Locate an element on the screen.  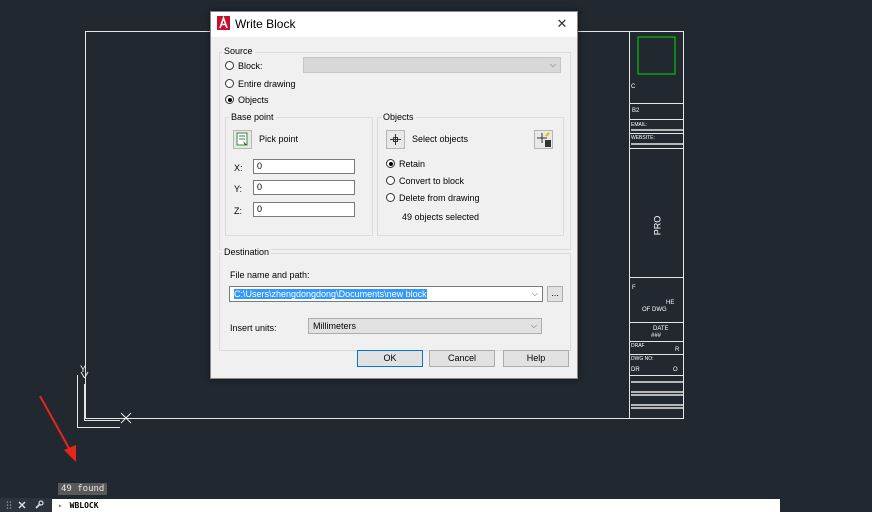
z-input: 0 is located at coordinates (304, 209).